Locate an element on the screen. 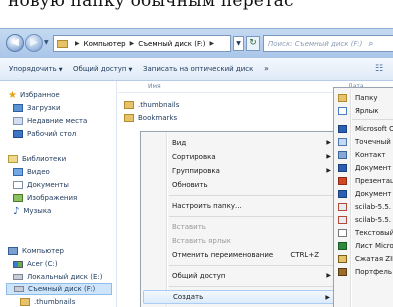  presentation-icon is located at coordinates (342, 181).